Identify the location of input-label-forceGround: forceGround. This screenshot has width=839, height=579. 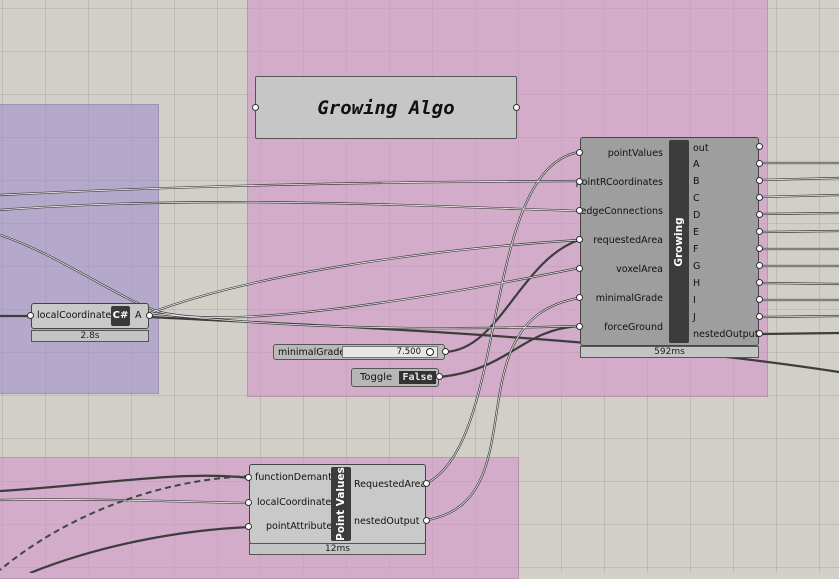
(633, 327).